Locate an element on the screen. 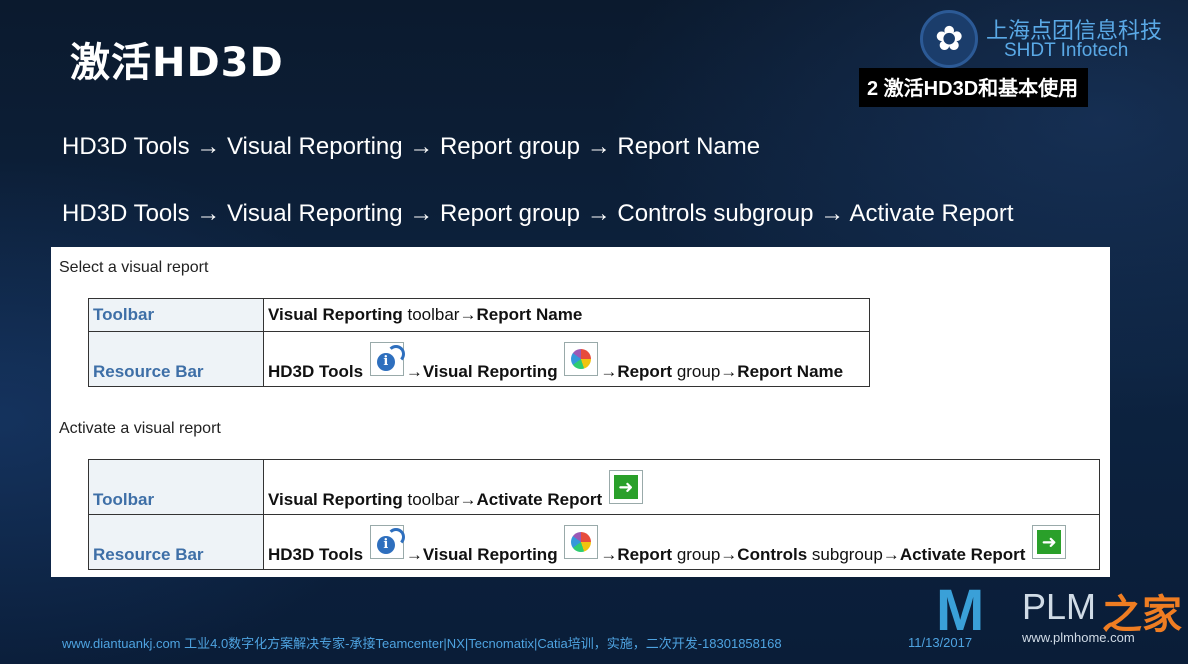 This screenshot has width=1188, height=664. footer-date: 11/13/2017 is located at coordinates (940, 642).